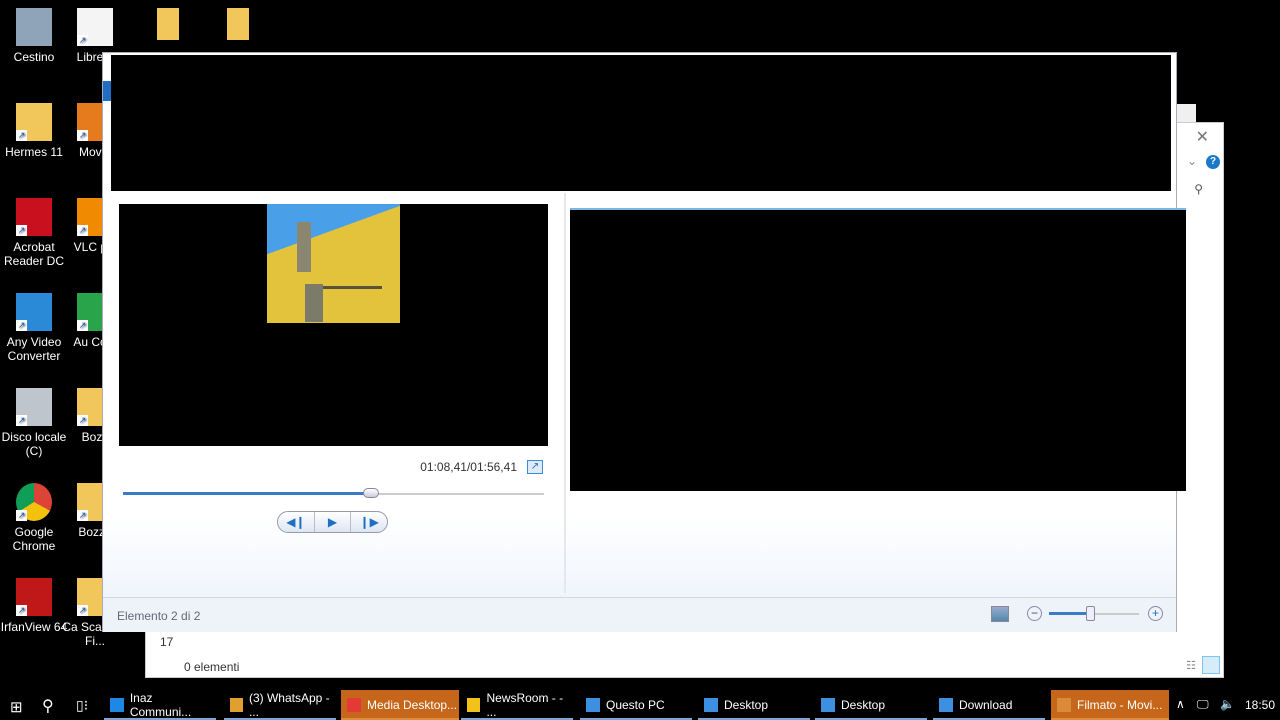 This screenshot has width=1280, height=720. I want to click on irfanview-icon: ↗, so click(34, 597).